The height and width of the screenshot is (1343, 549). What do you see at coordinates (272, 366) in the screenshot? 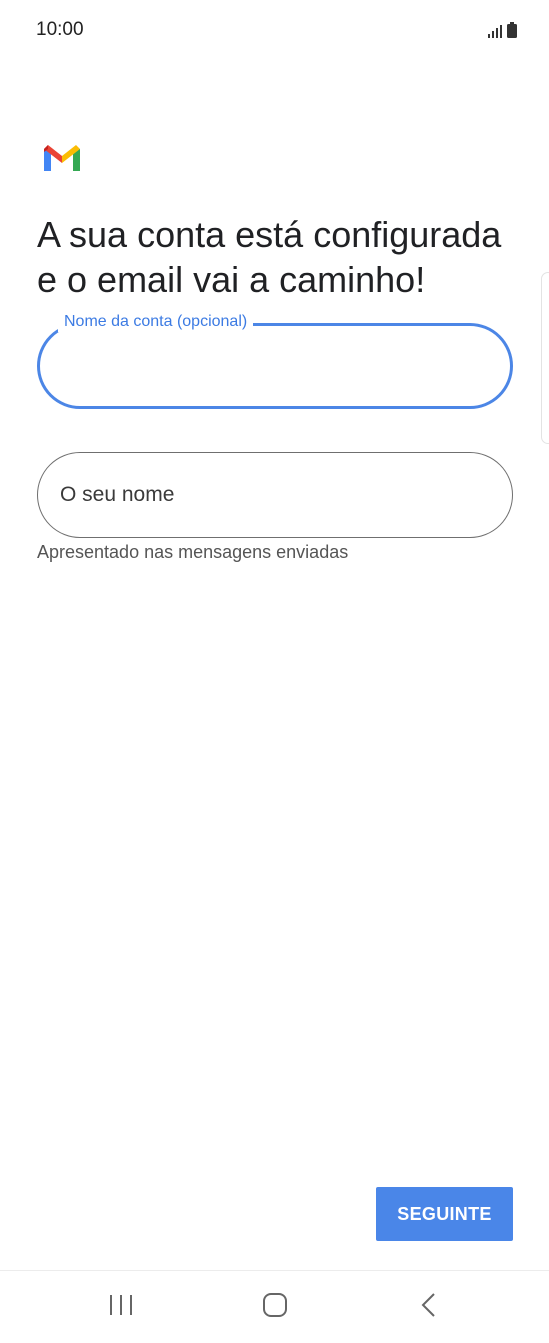
I see `account-name-input` at bounding box center [272, 366].